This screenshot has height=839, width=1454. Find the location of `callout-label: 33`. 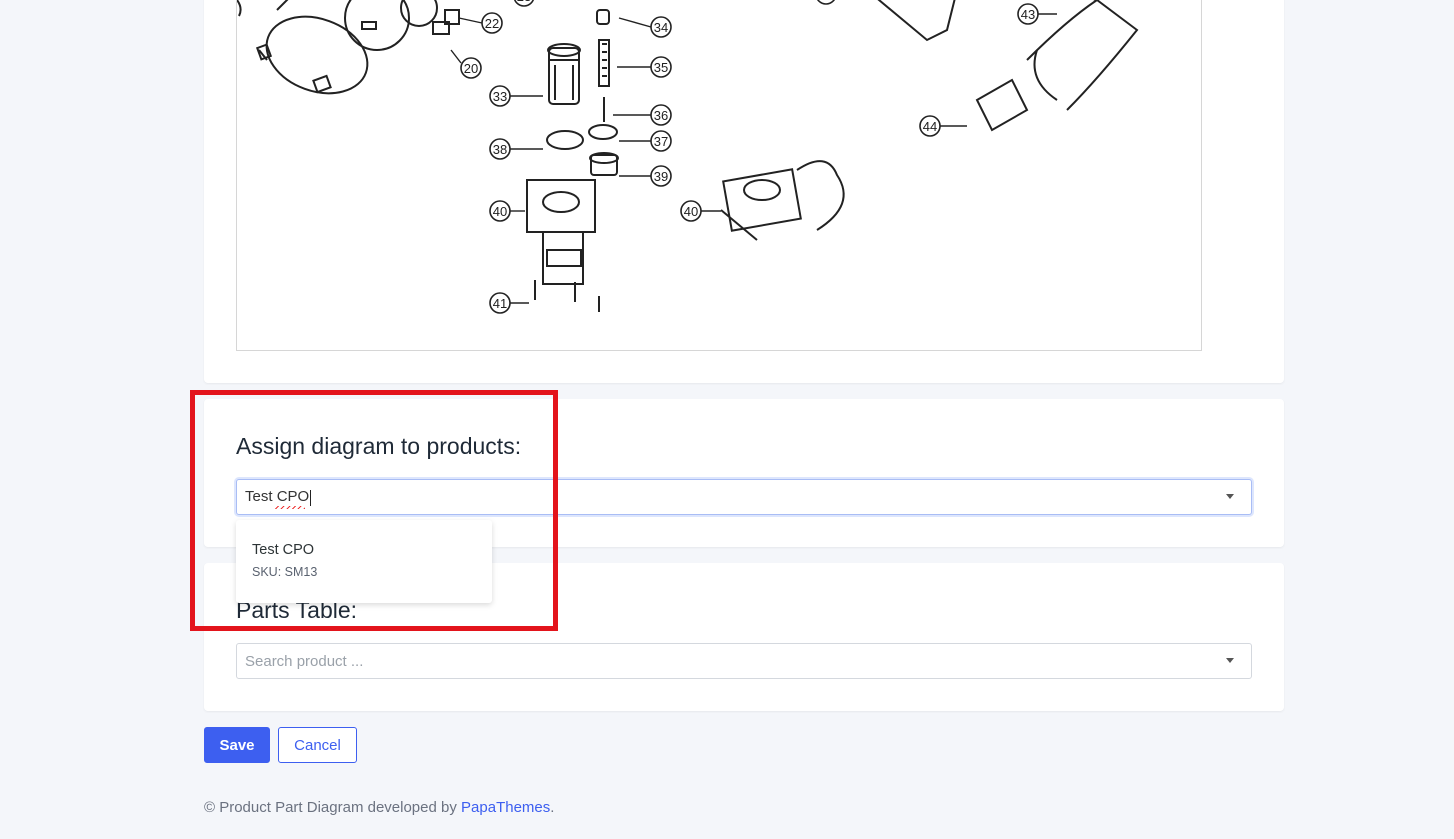

callout-label: 33 is located at coordinates (500, 96).